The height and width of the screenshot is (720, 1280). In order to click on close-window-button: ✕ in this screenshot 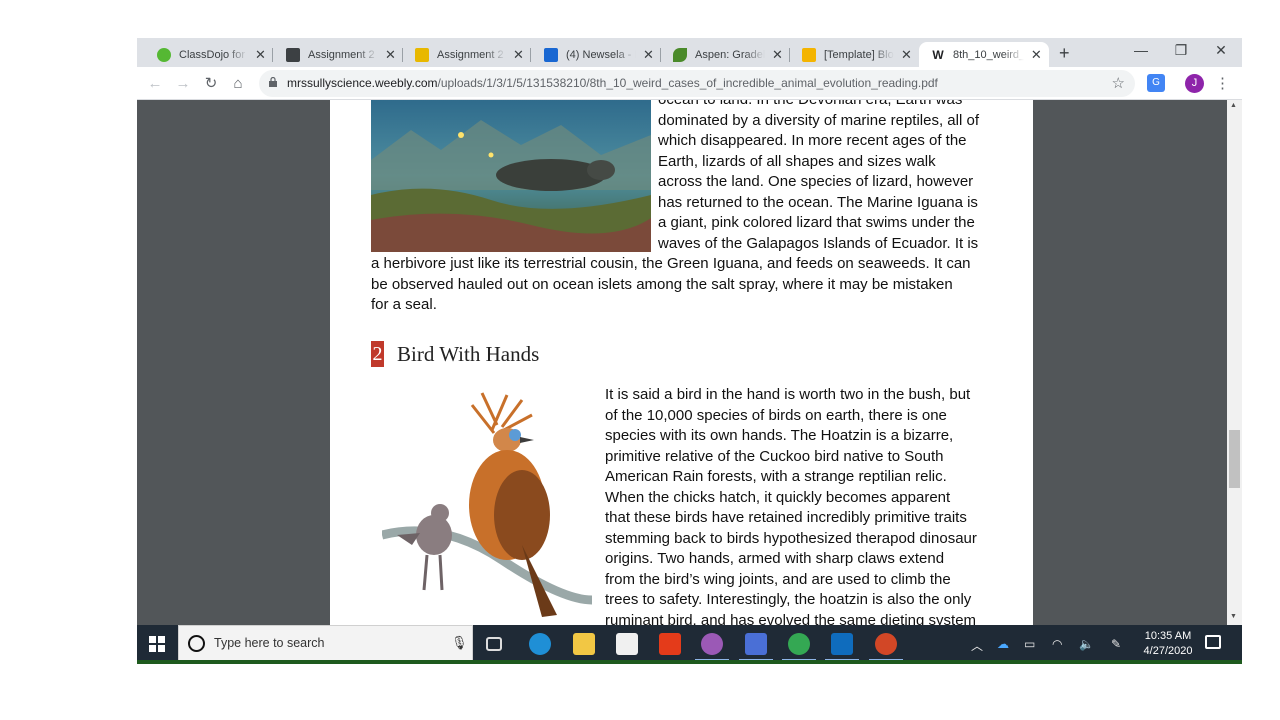, I will do `click(1221, 50)`.